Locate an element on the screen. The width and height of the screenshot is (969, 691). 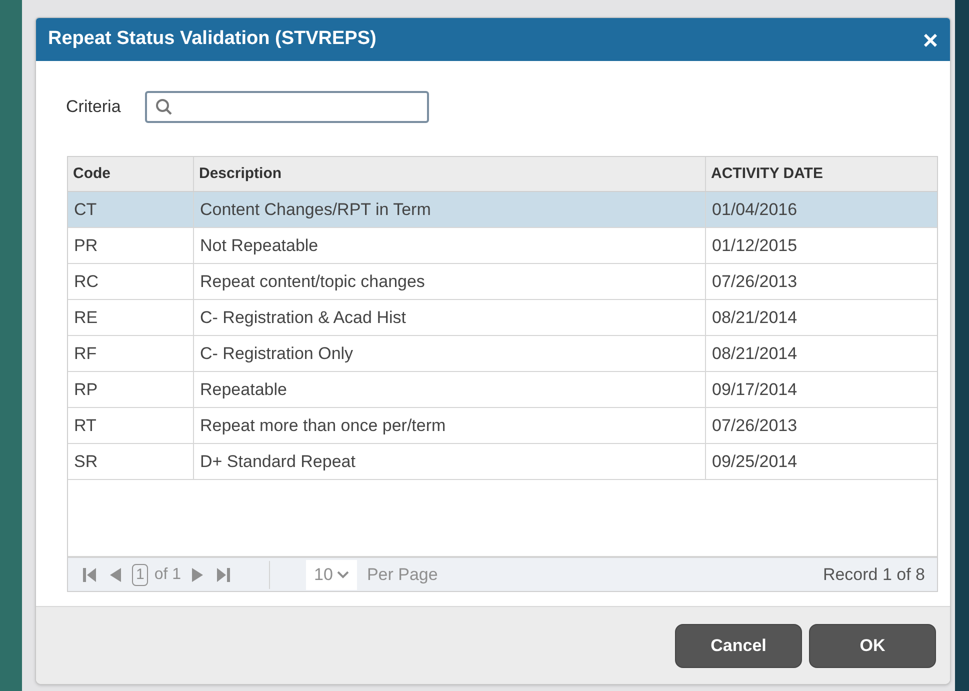
table-cell: Repeat content/topic changes is located at coordinates (449, 281).